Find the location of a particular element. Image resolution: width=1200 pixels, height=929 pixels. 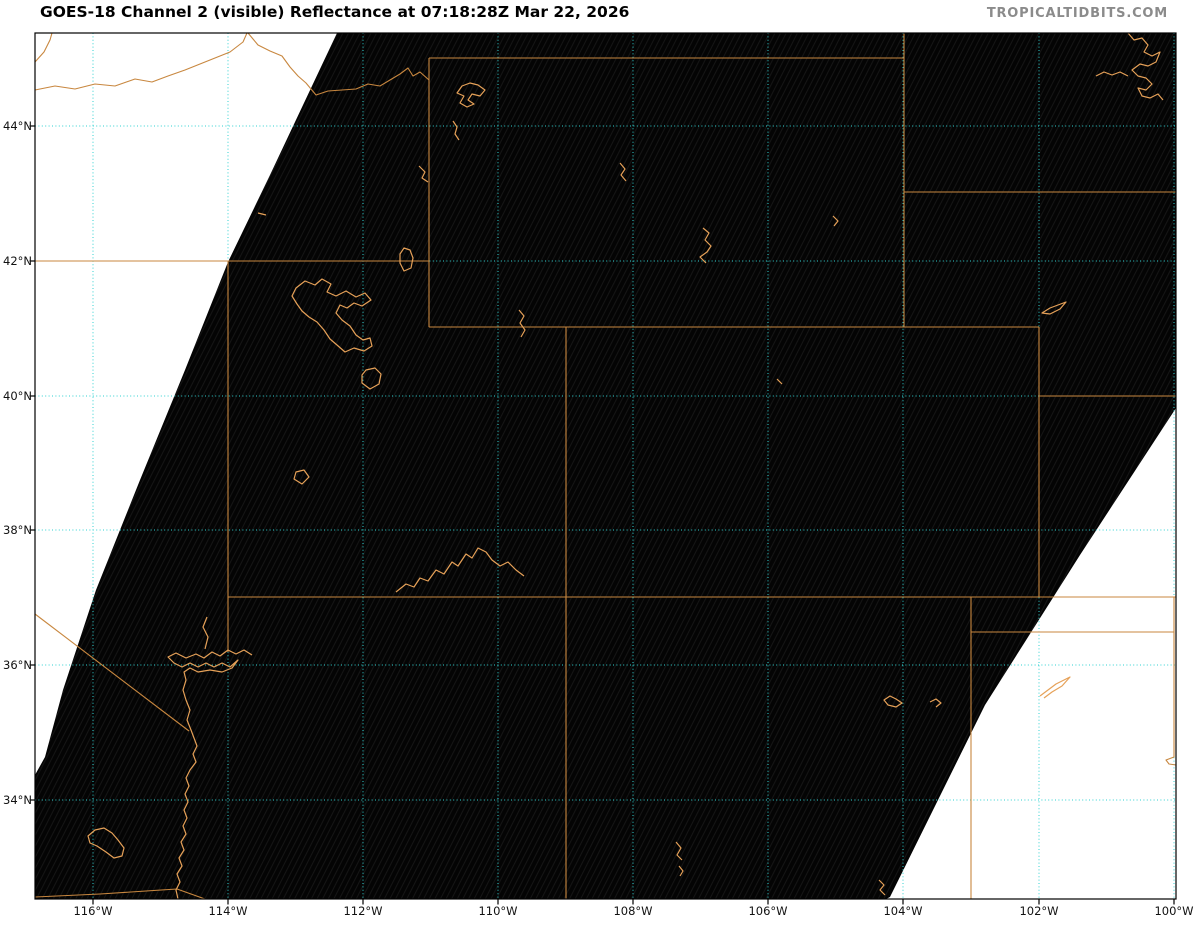

x-tick-label: 116°W is located at coordinates (93, 911).